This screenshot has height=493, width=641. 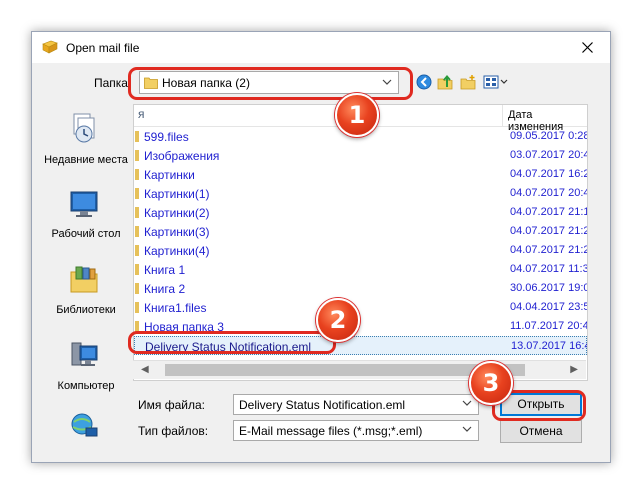 I want to click on file-date: 04.07.2017 21:1, so click(x=549, y=212).